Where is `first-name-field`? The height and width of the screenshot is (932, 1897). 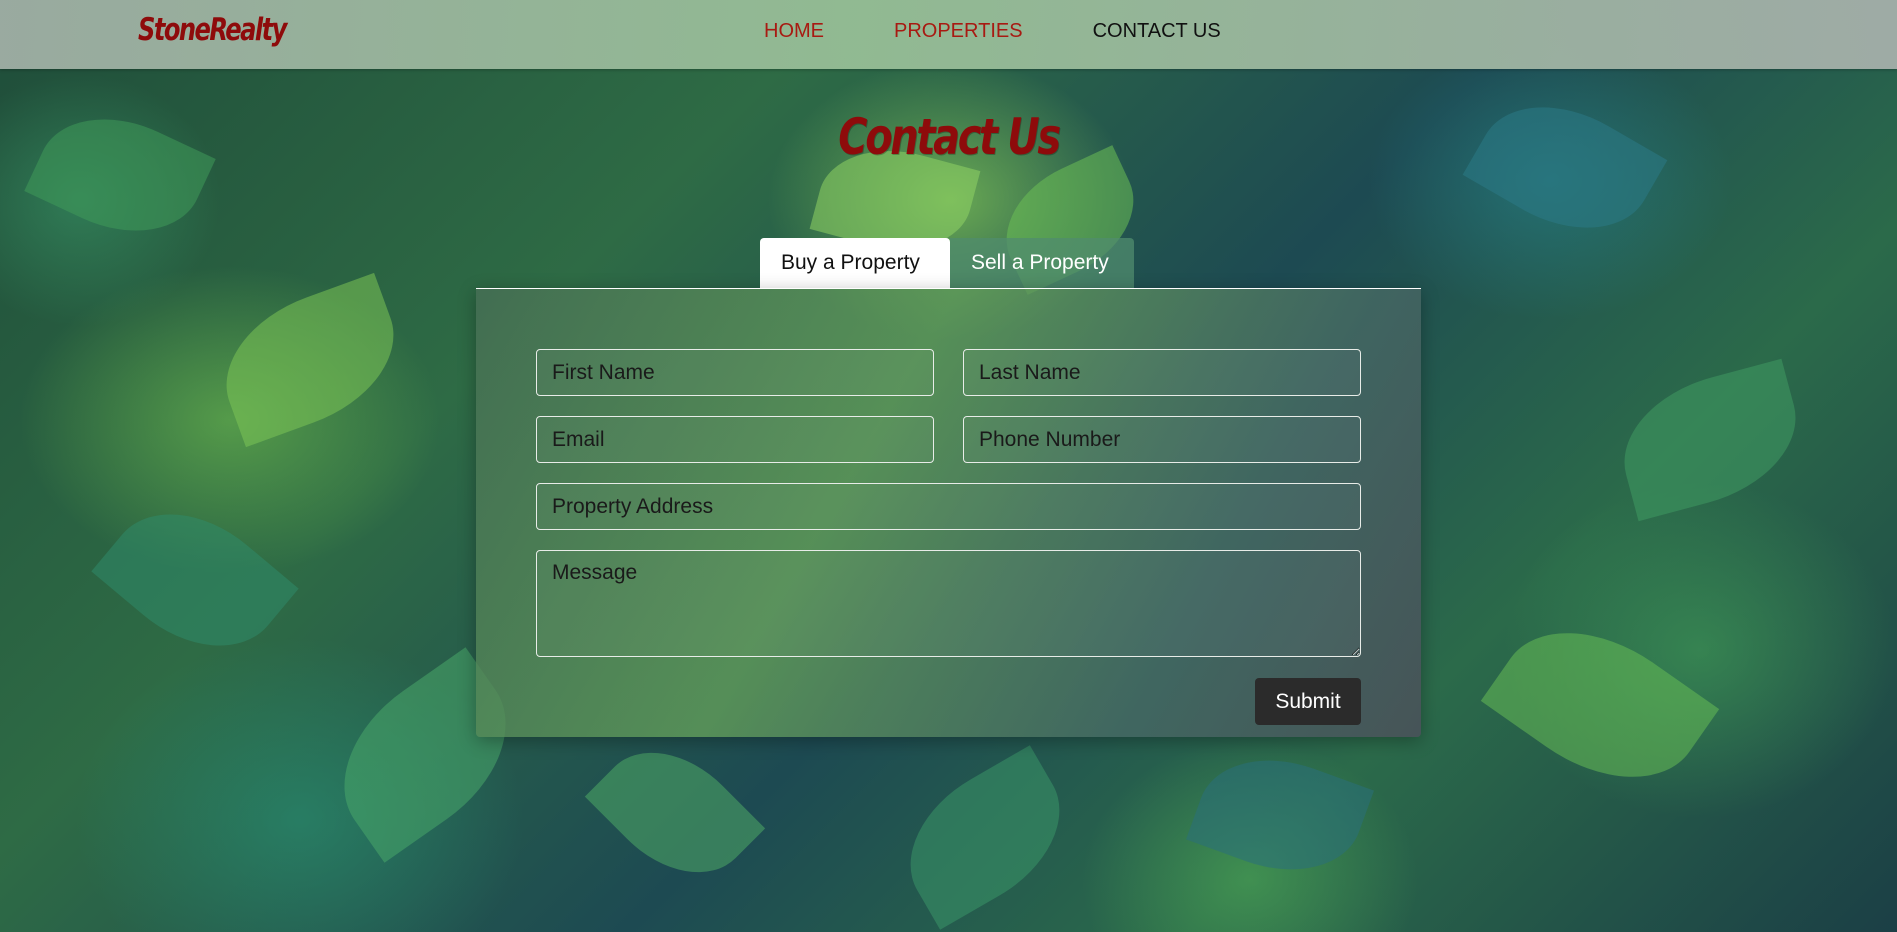
first-name-field is located at coordinates (735, 372).